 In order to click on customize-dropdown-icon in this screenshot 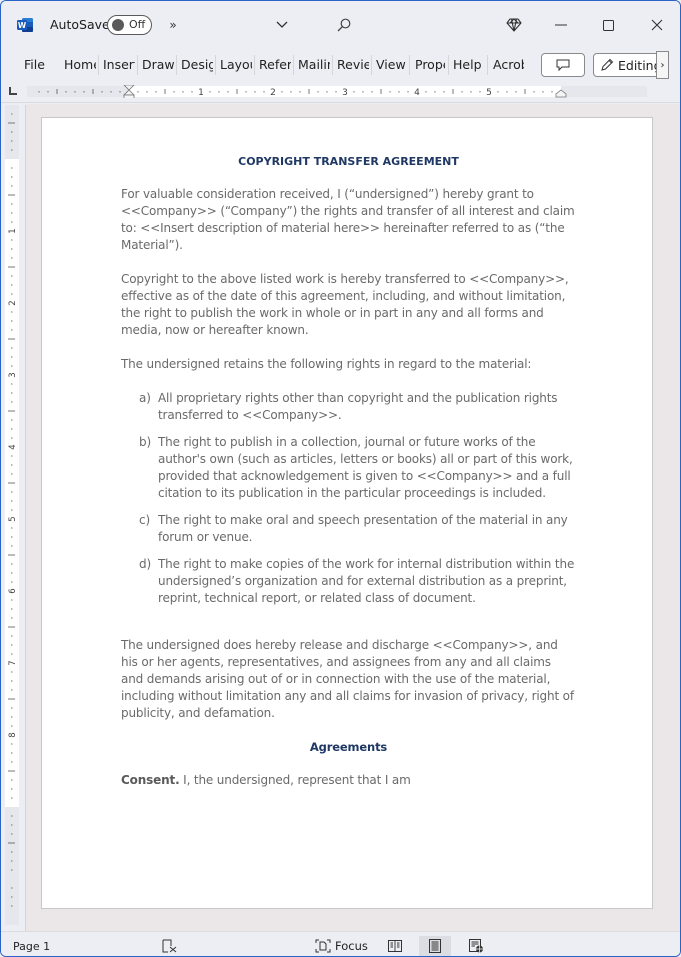, I will do `click(282, 25)`.